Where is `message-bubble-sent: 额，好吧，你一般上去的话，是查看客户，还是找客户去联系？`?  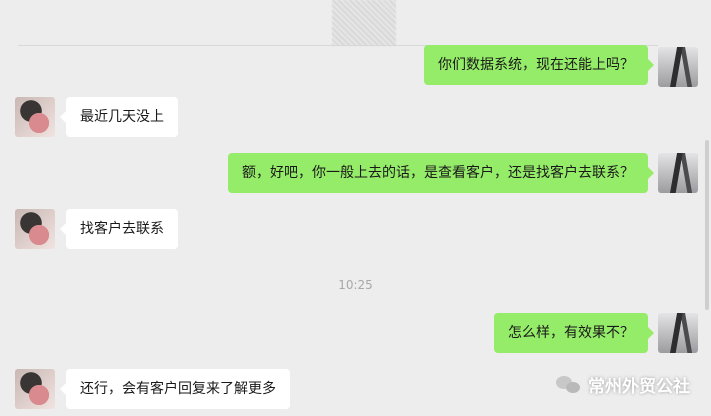
message-bubble-sent: 额，好吧，你一般上去的话，是查看客户，还是找客户去联系？ is located at coordinates (441, 173).